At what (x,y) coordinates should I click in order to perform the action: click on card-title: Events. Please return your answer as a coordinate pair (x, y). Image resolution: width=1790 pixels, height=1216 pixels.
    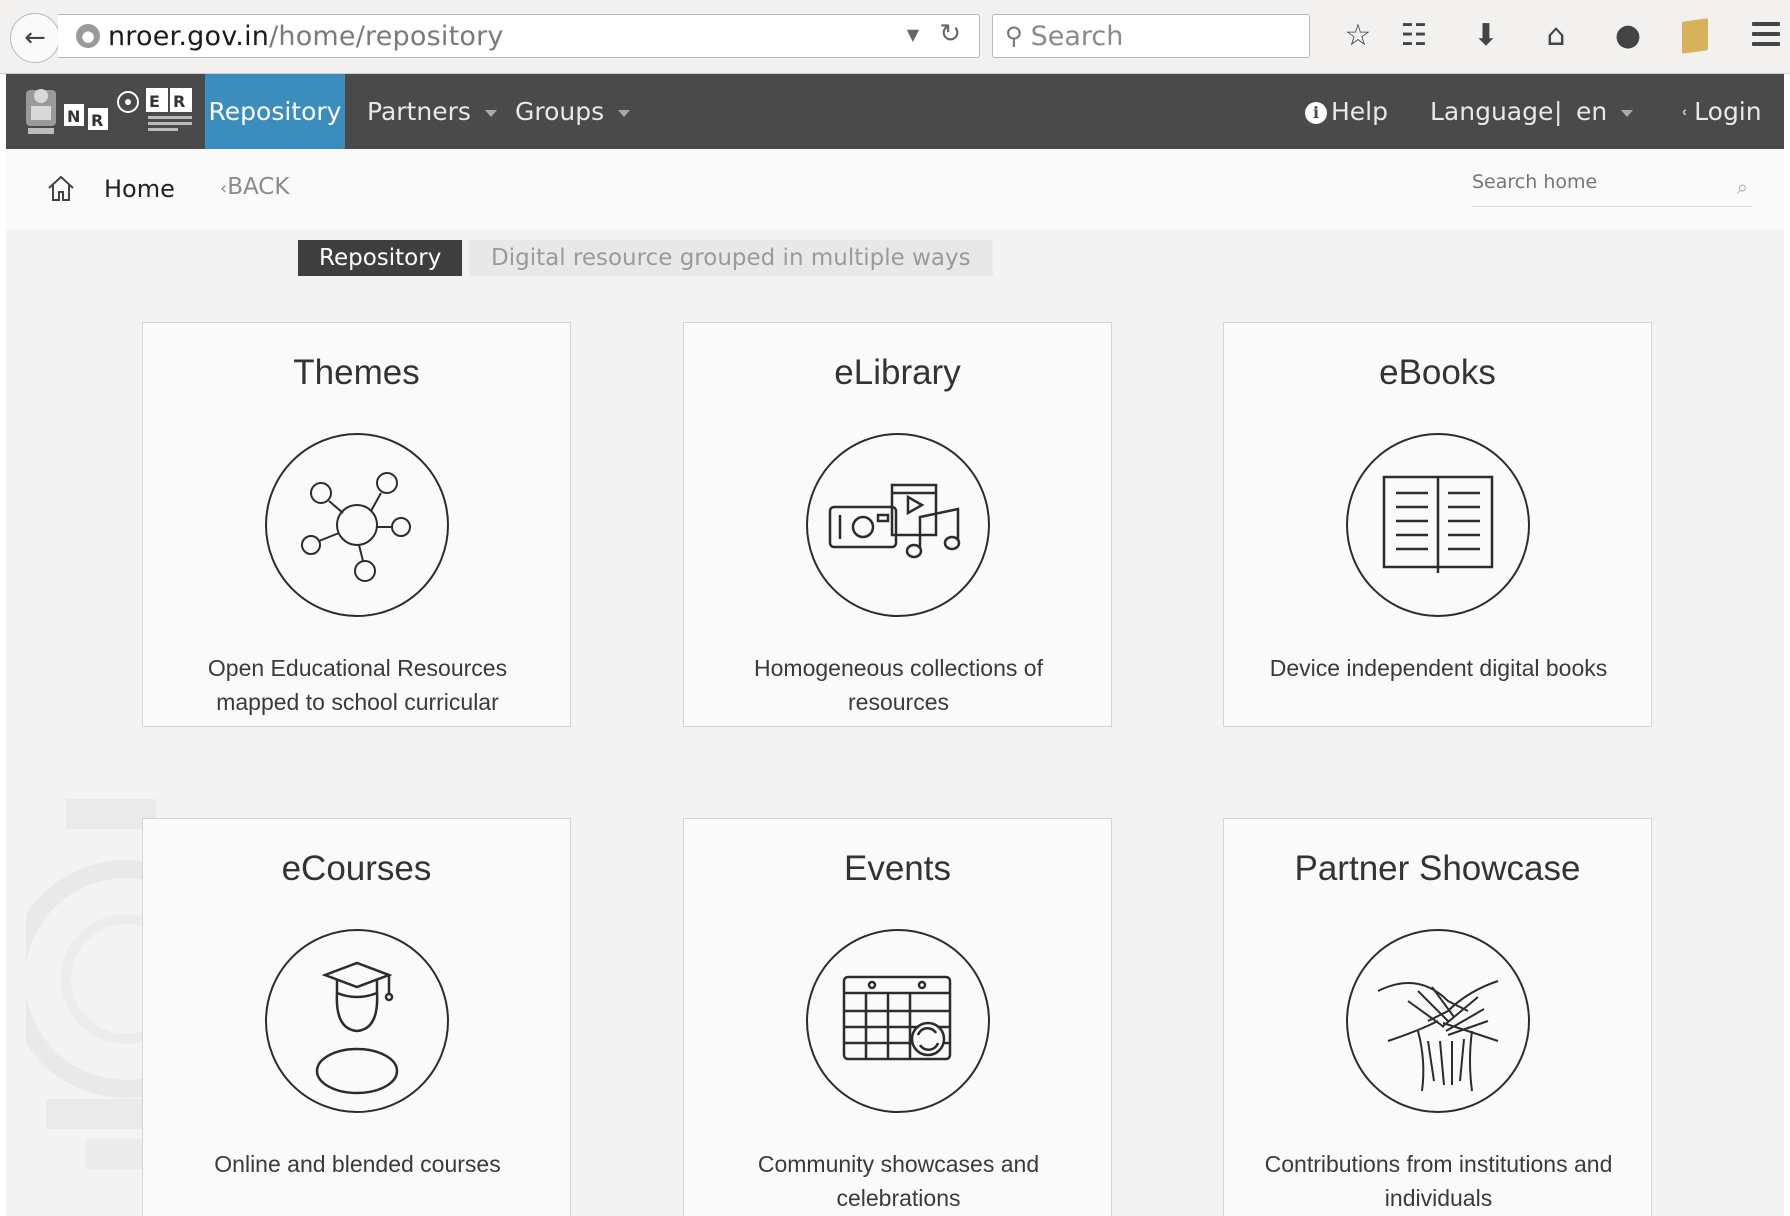
    Looking at the image, I should click on (897, 868).